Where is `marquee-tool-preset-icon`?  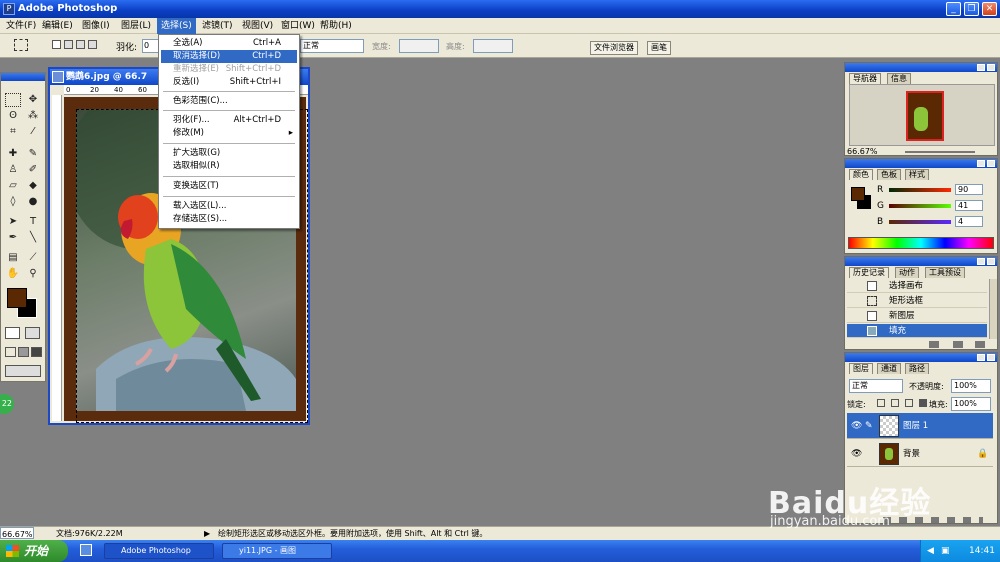 marquee-tool-preset-icon is located at coordinates (21, 45).